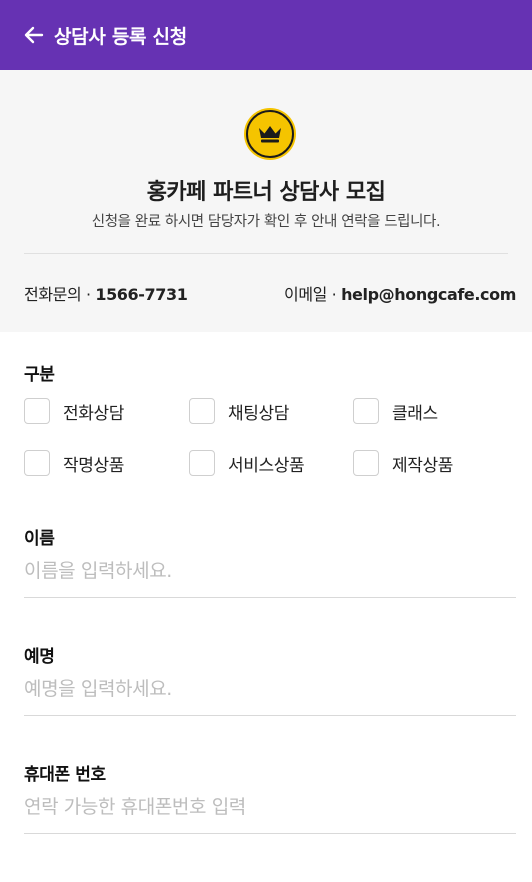 The image size is (532, 882). I want to click on back-button, so click(34, 35).